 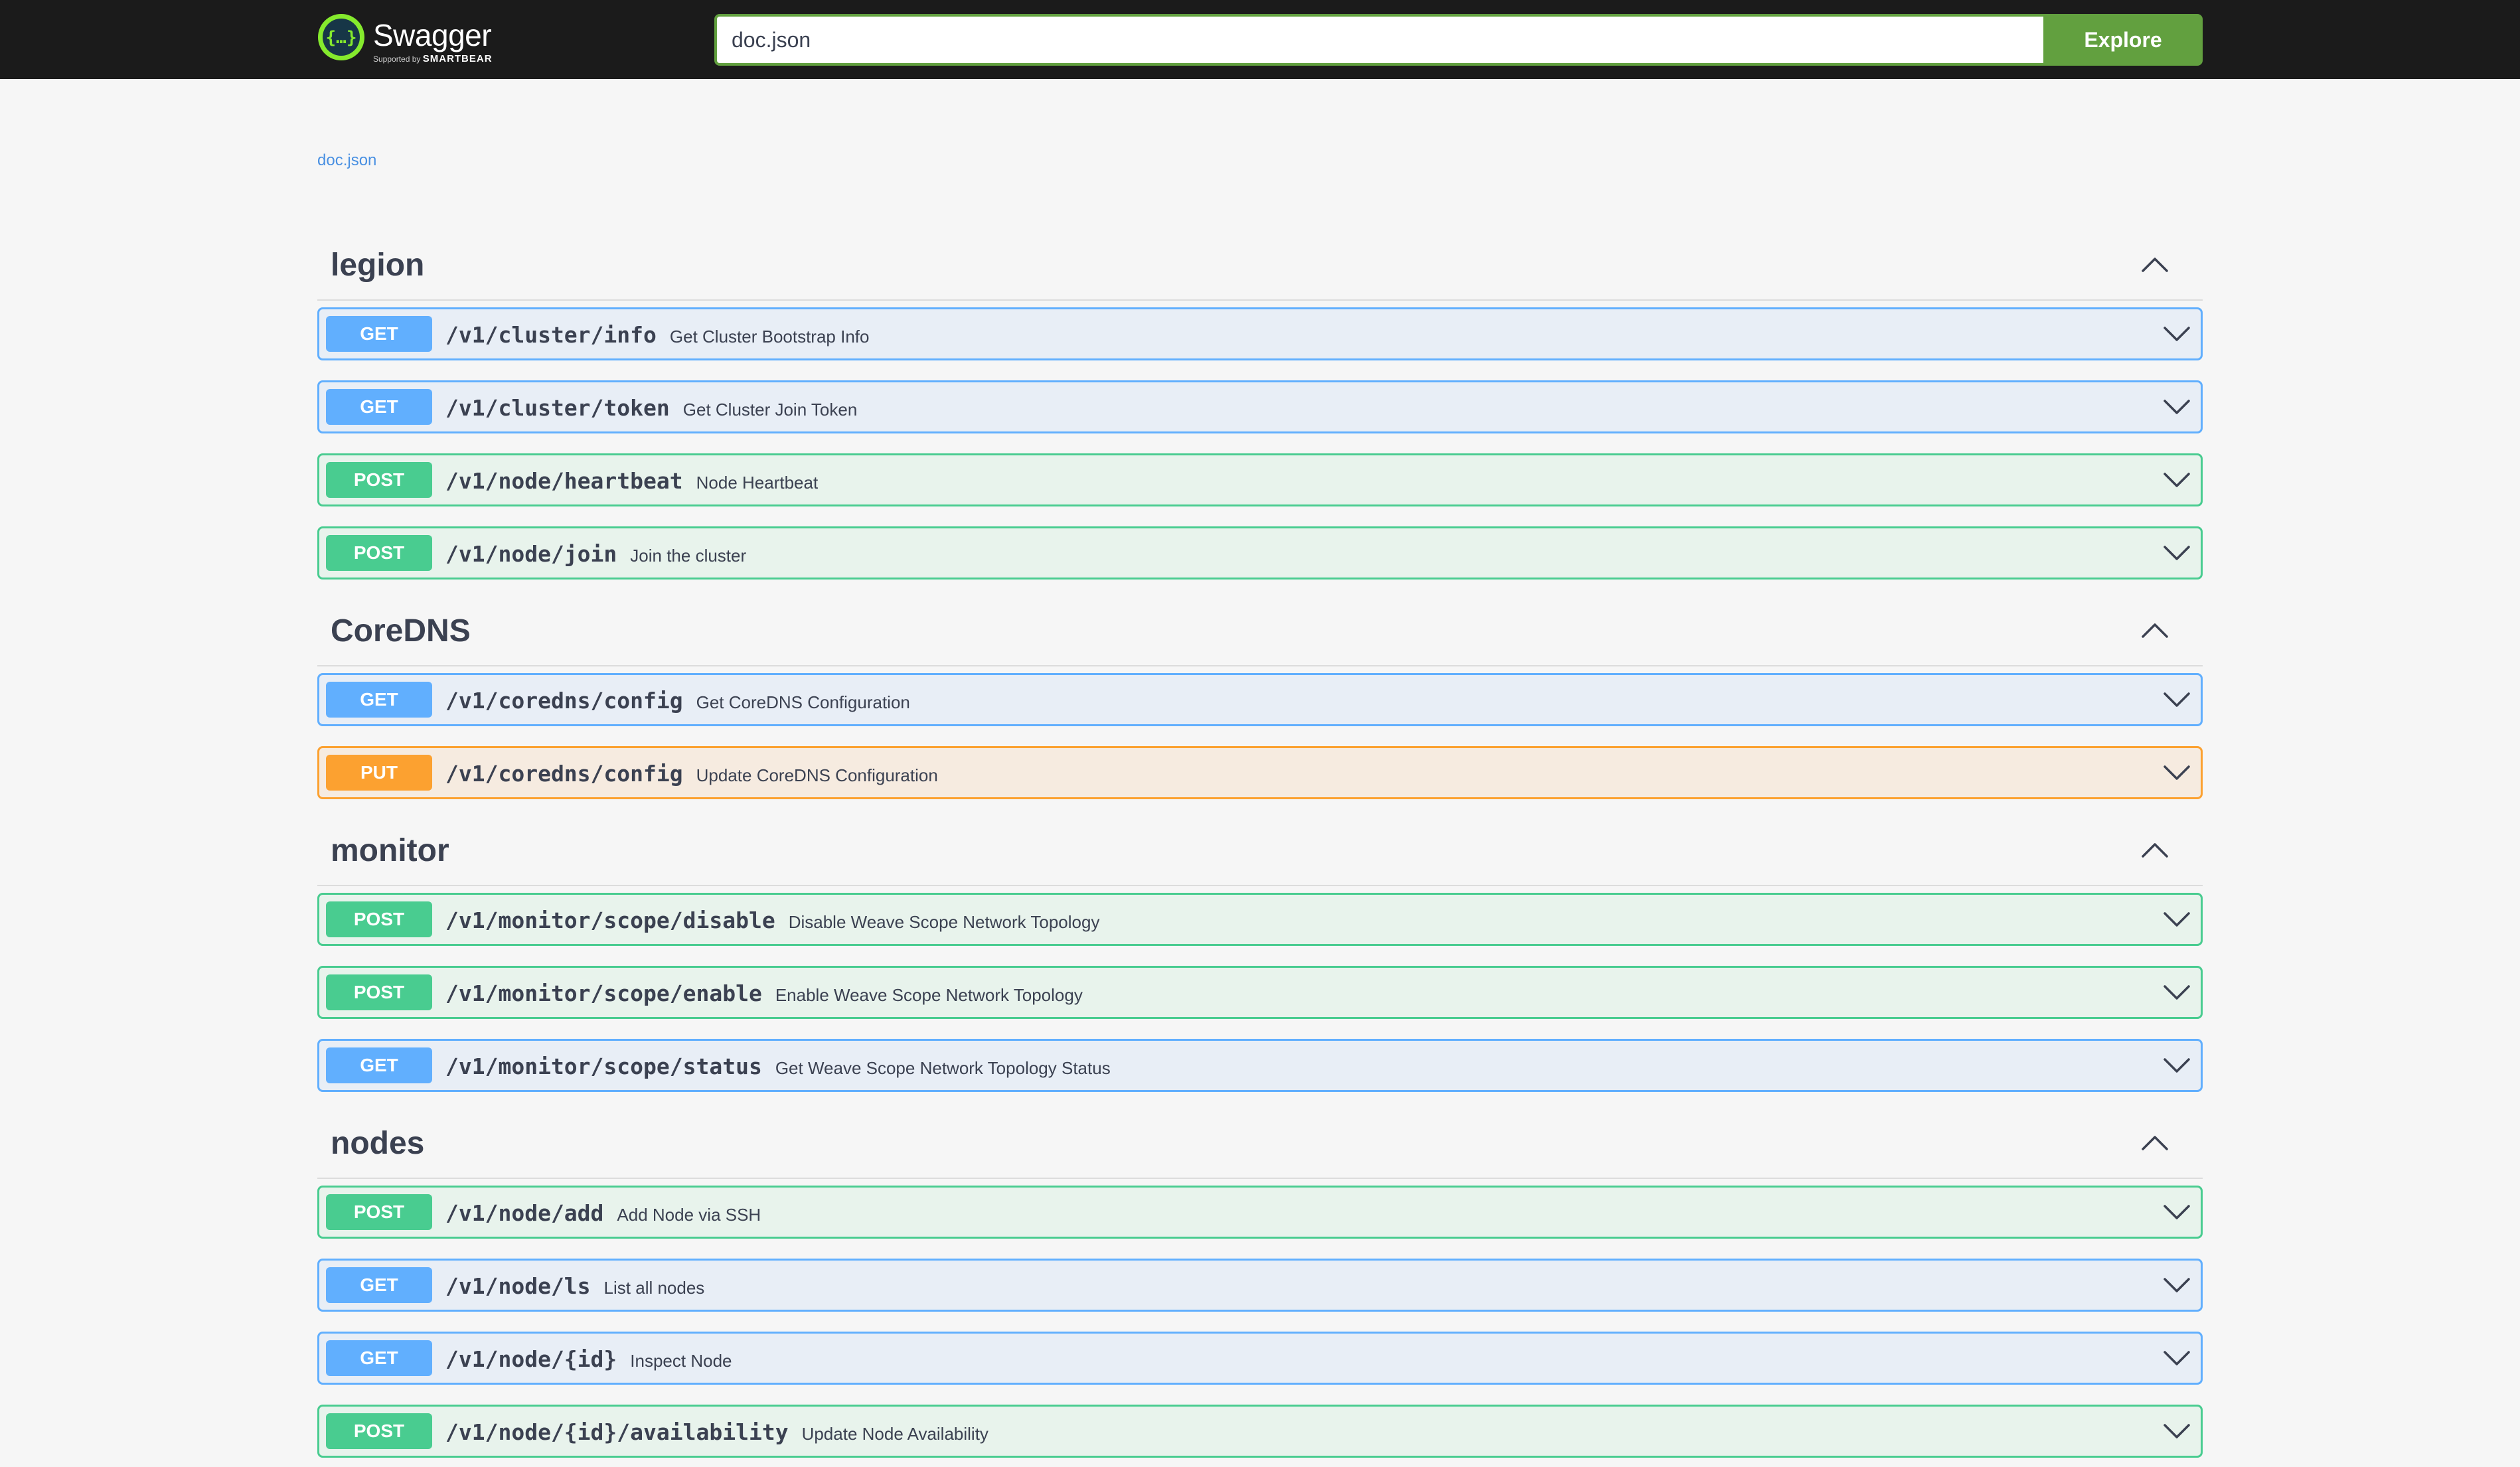 What do you see at coordinates (378, 265) in the screenshot?
I see `tag-title: legion` at bounding box center [378, 265].